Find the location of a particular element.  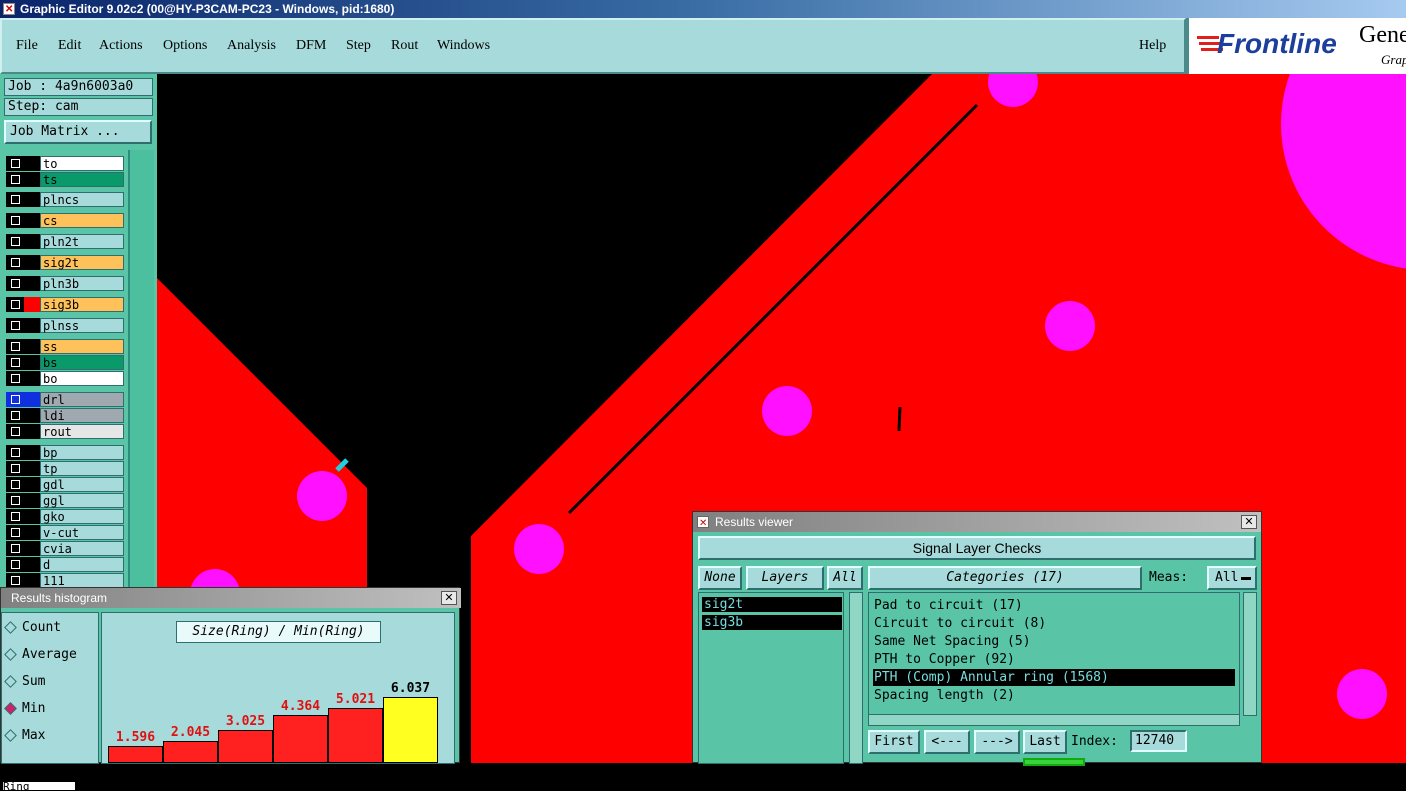

layer-name: pln2t is located at coordinates (82, 241).